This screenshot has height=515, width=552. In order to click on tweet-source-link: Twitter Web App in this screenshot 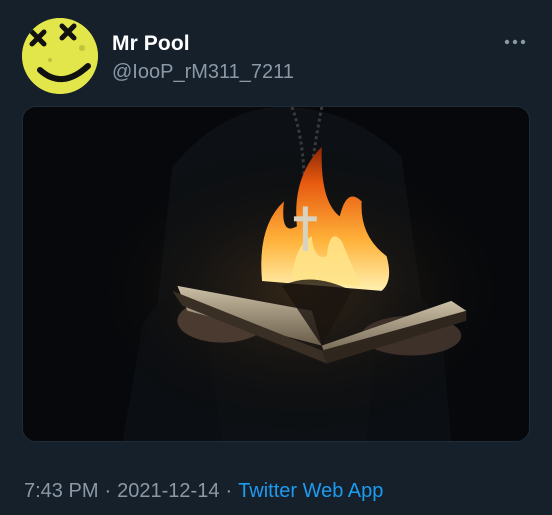, I will do `click(310, 491)`.